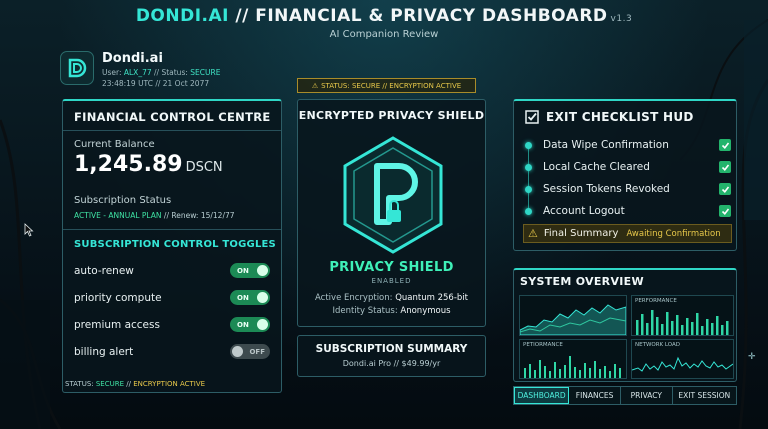 This screenshot has height=429, width=768. Describe the element at coordinates (114, 144) in the screenshot. I see `balance-label: Current Balance` at that location.